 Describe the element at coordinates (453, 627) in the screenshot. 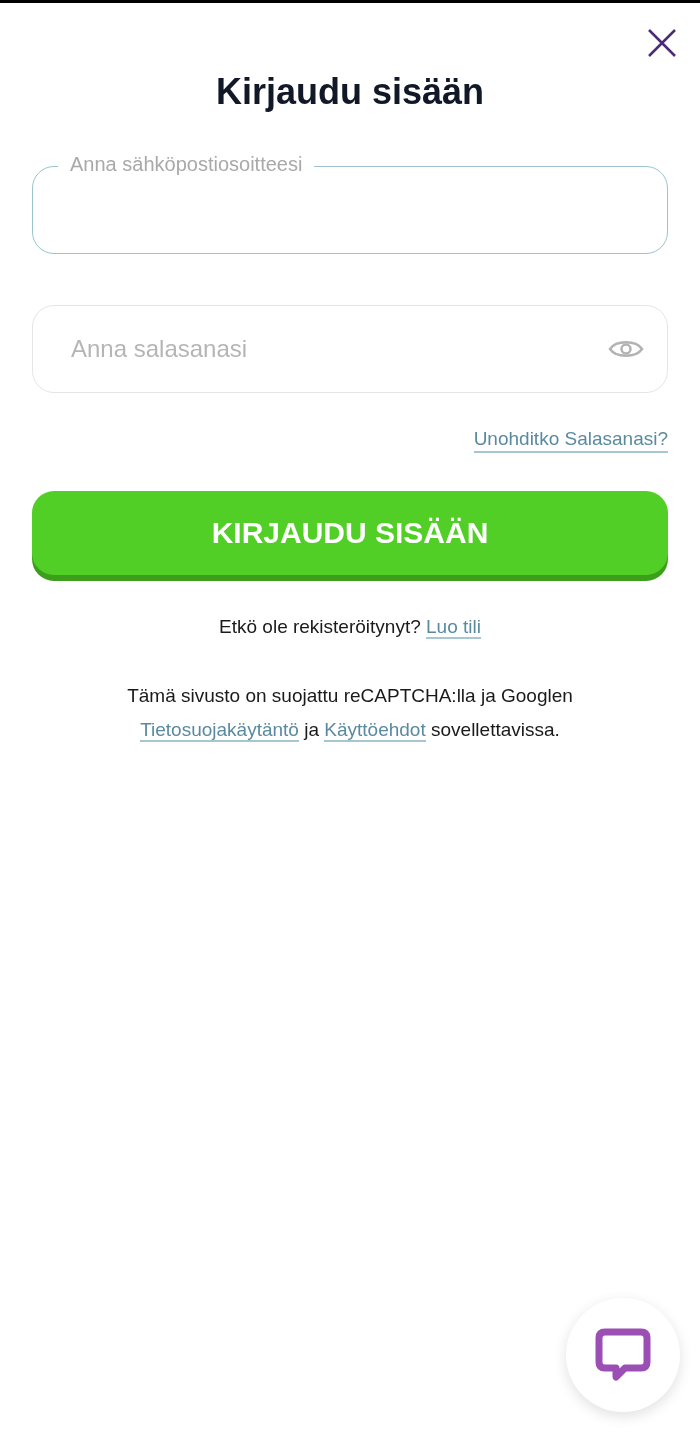

I see `create-account-link: Luo tili` at that location.